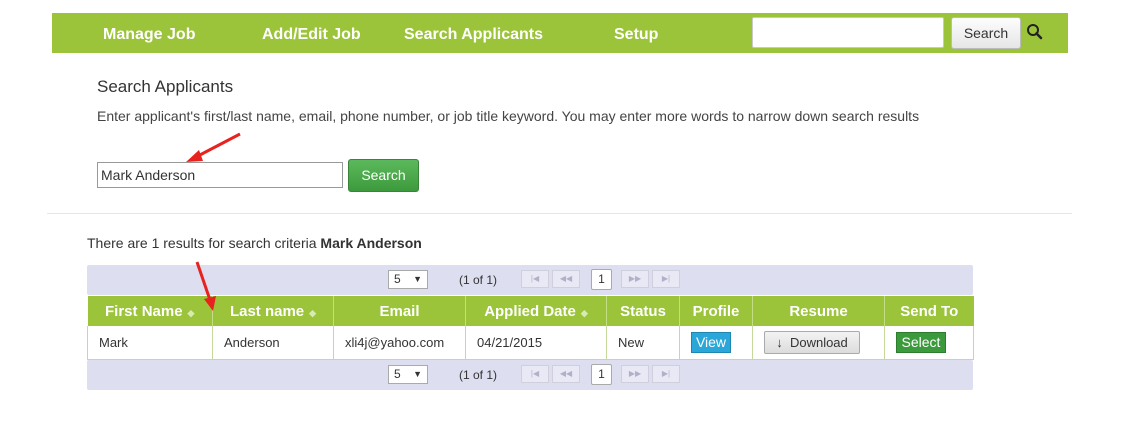  I want to click on nav-search-input, so click(848, 32).